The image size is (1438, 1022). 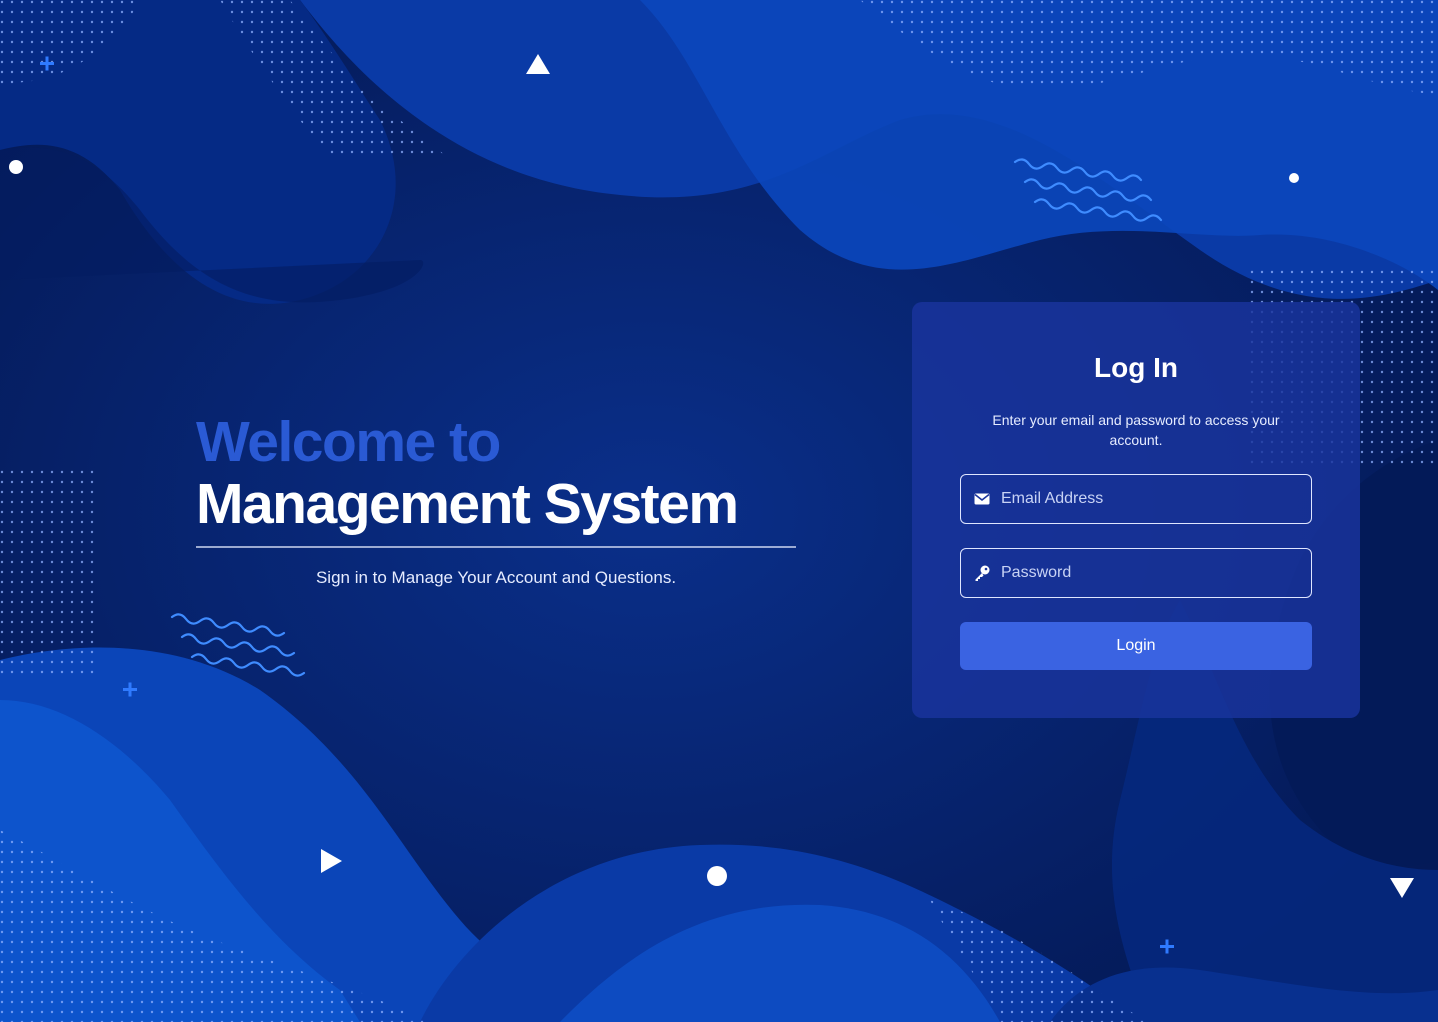 I want to click on welcome-heading-line2: Management System, so click(x=467, y=504).